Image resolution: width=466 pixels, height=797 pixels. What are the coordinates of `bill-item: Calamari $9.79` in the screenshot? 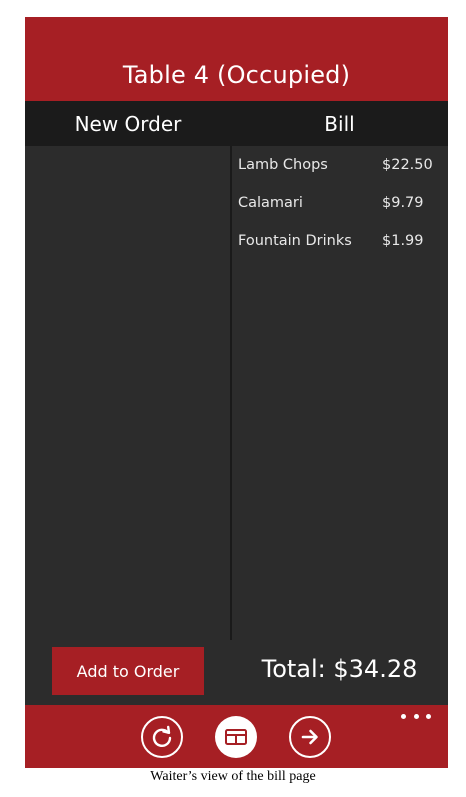 It's located at (340, 214).